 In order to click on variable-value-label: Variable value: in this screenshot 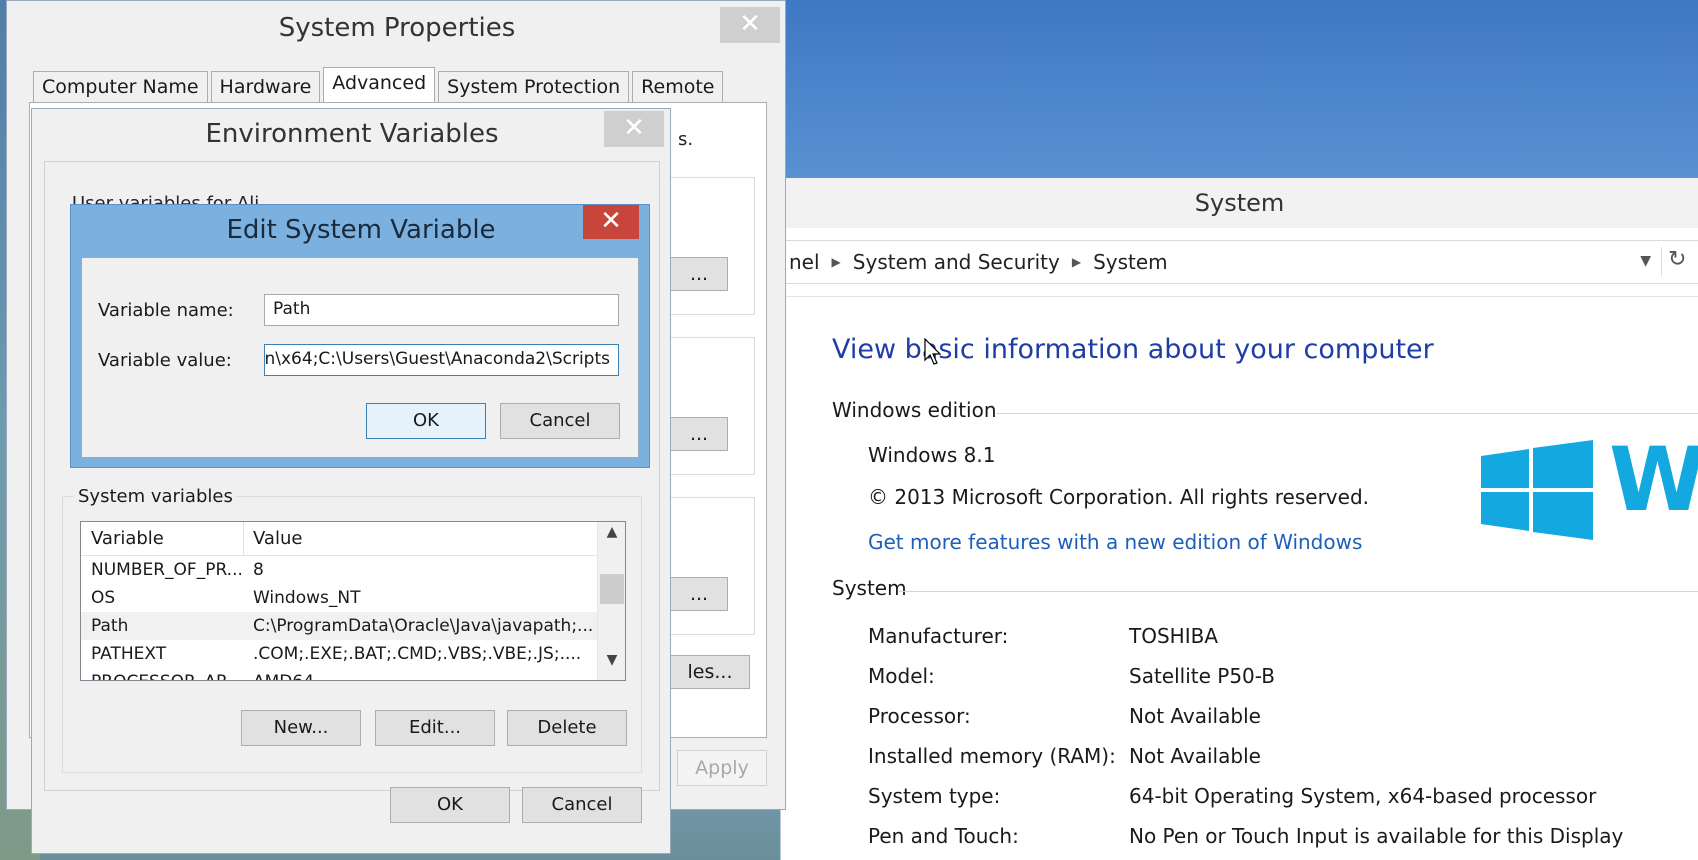, I will do `click(165, 360)`.